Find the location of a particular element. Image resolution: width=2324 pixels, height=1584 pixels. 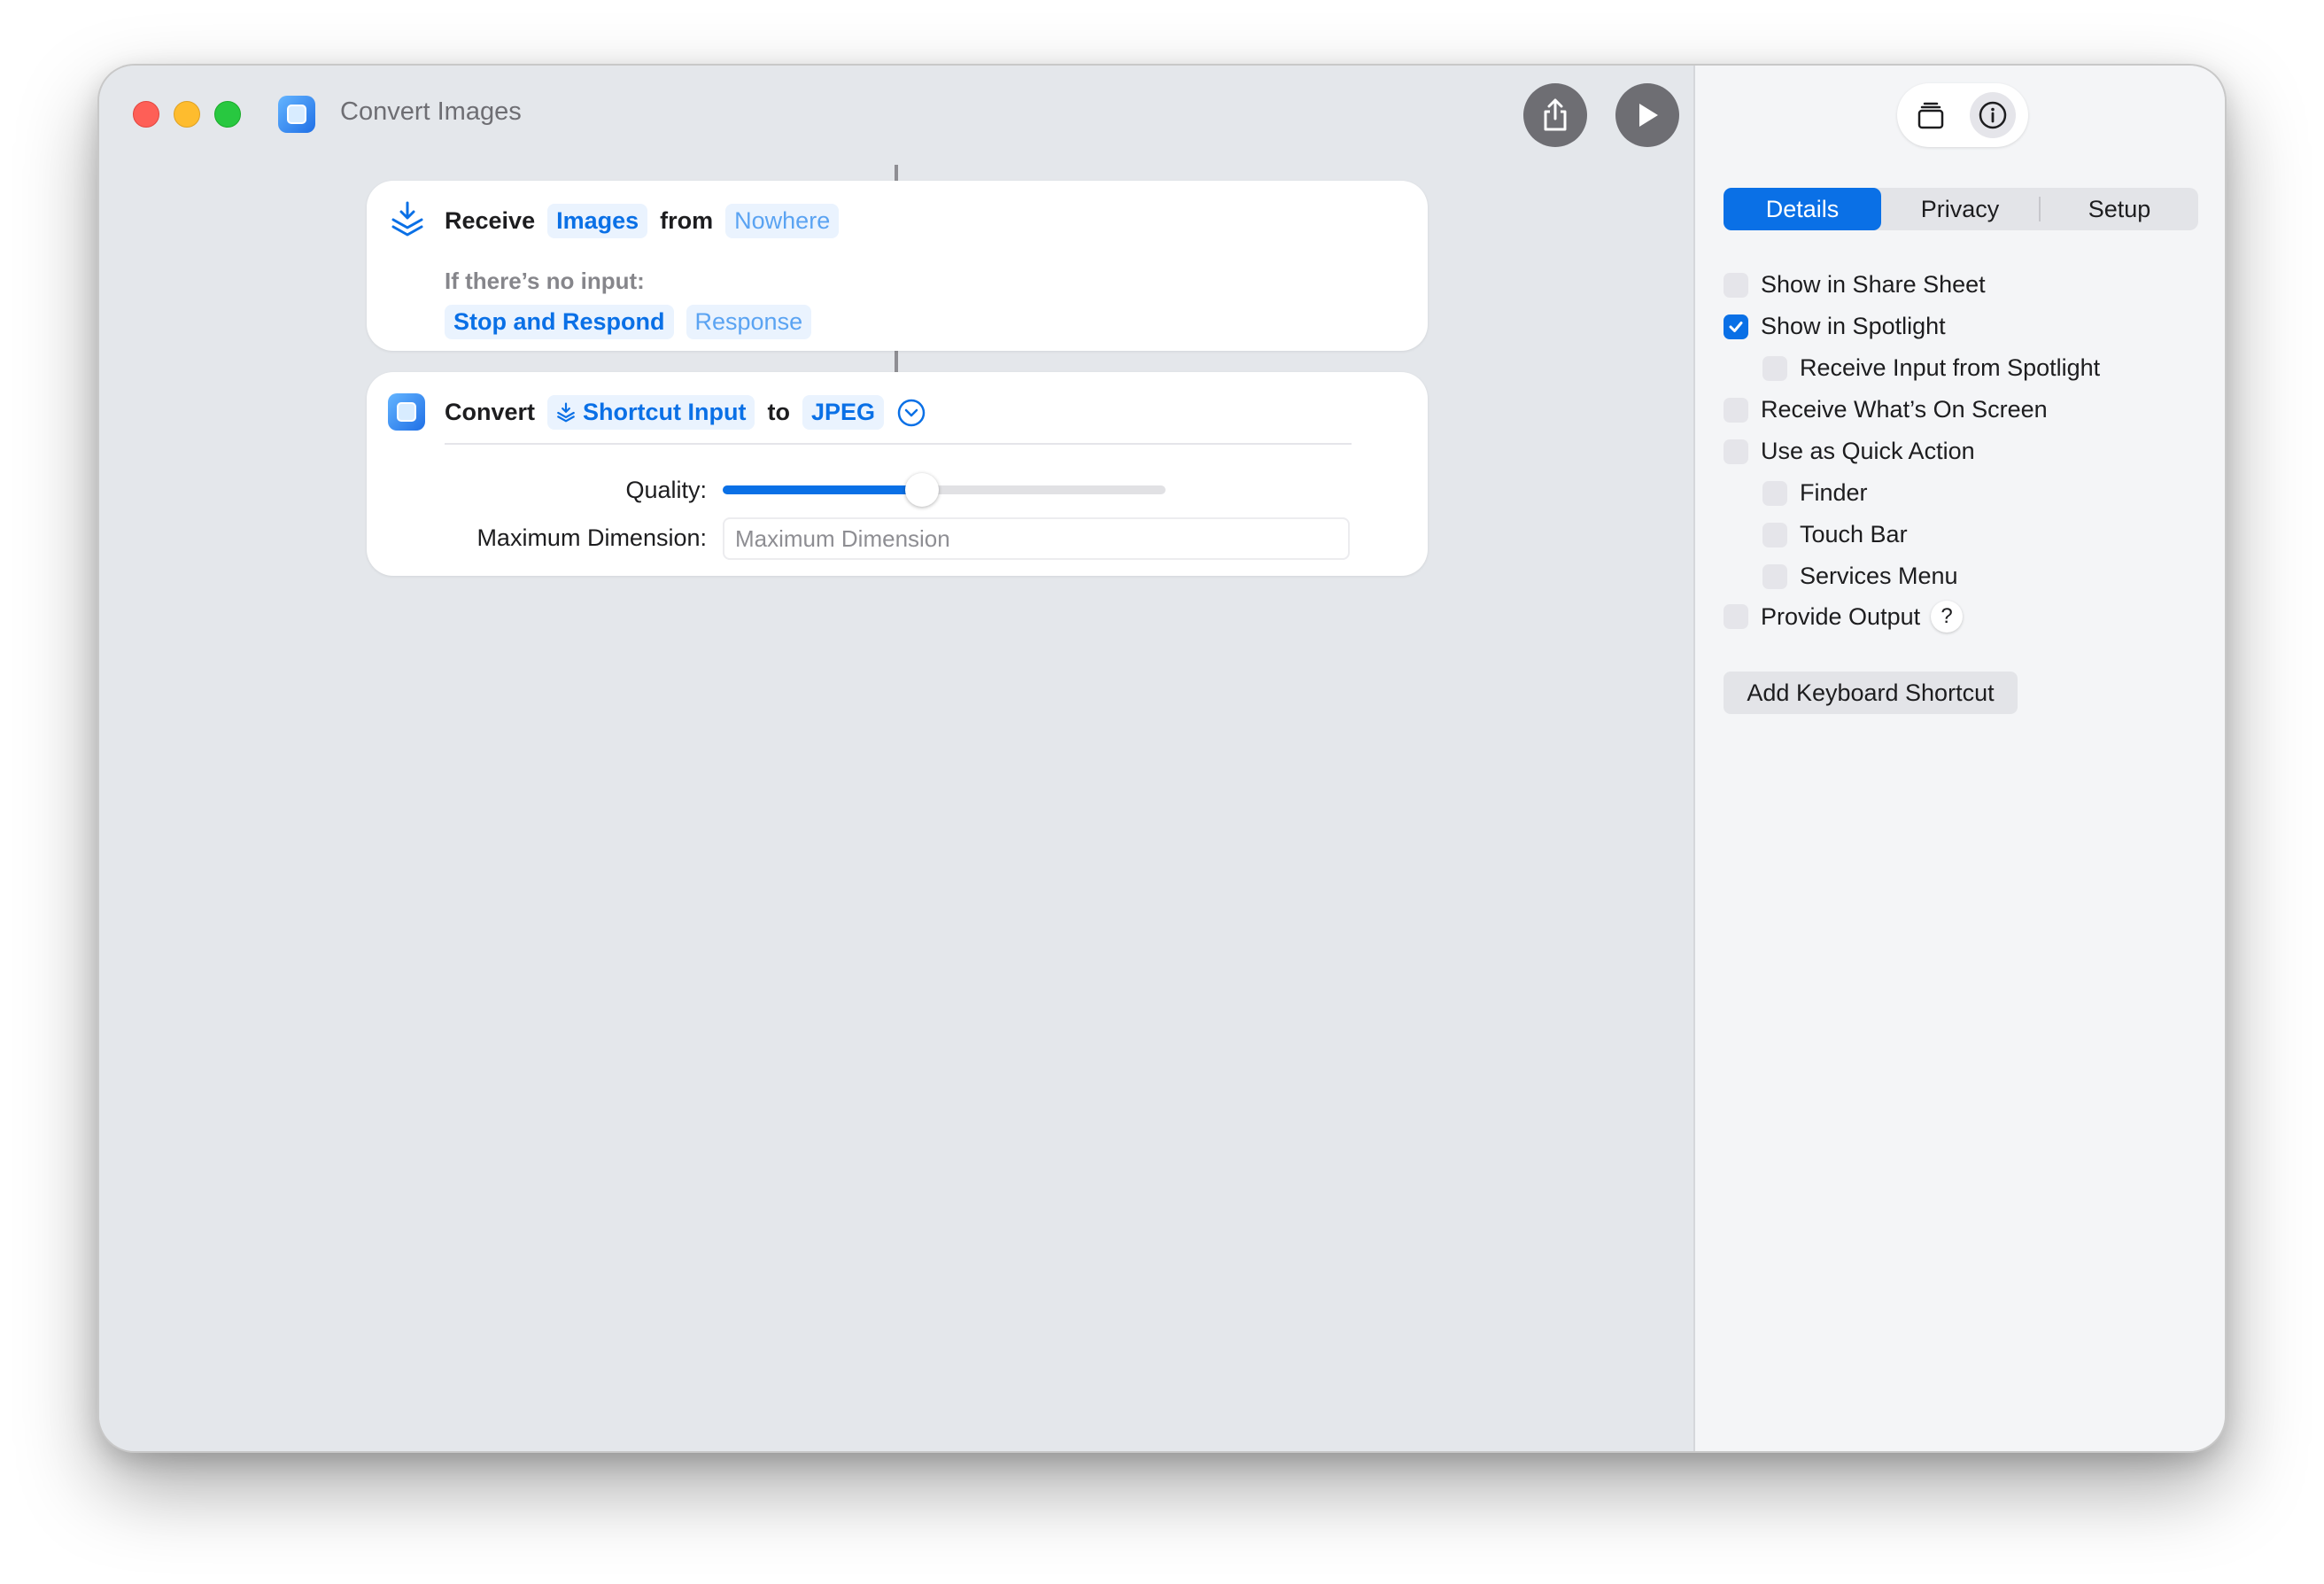

tab-privacy: Privacy is located at coordinates (1960, 209).